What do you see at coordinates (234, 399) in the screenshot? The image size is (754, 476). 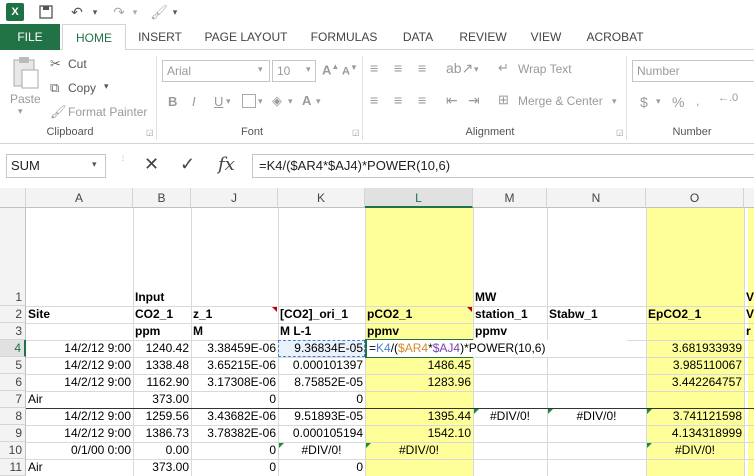 I see `cell-j7: 0` at bounding box center [234, 399].